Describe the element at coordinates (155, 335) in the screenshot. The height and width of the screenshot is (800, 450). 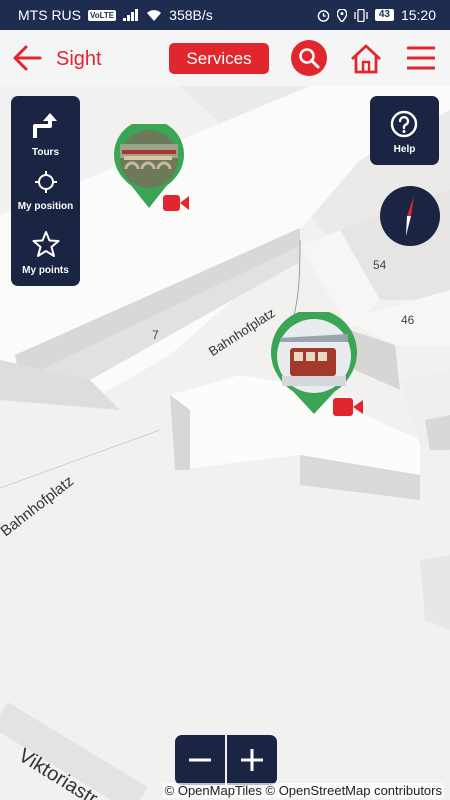
I see `house-number: 7` at that location.